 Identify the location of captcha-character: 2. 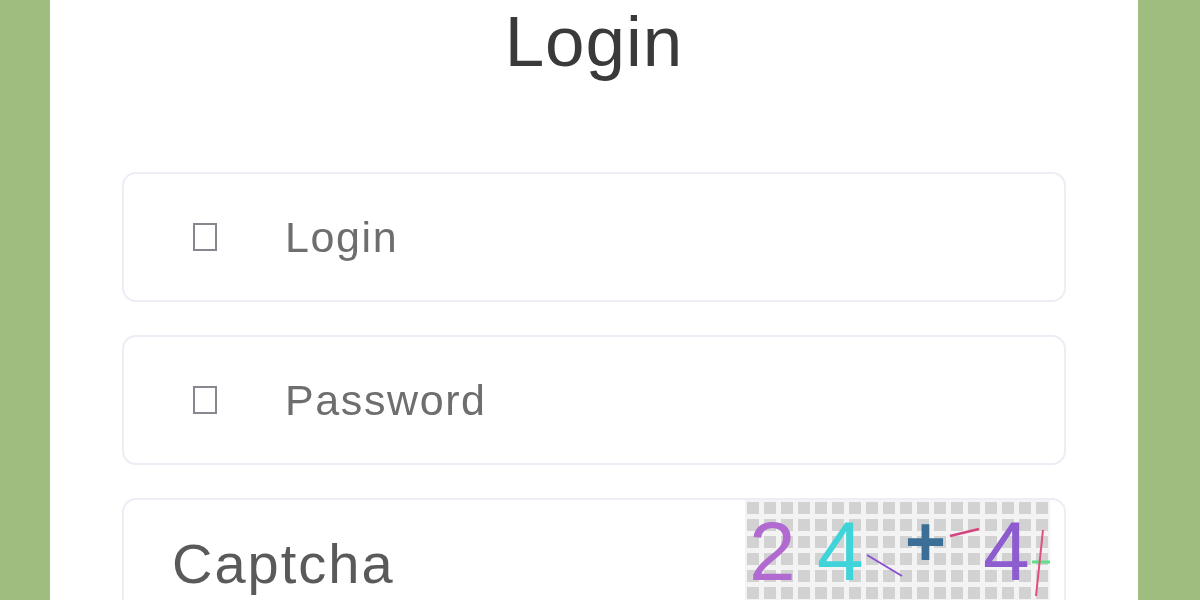
(772, 551).